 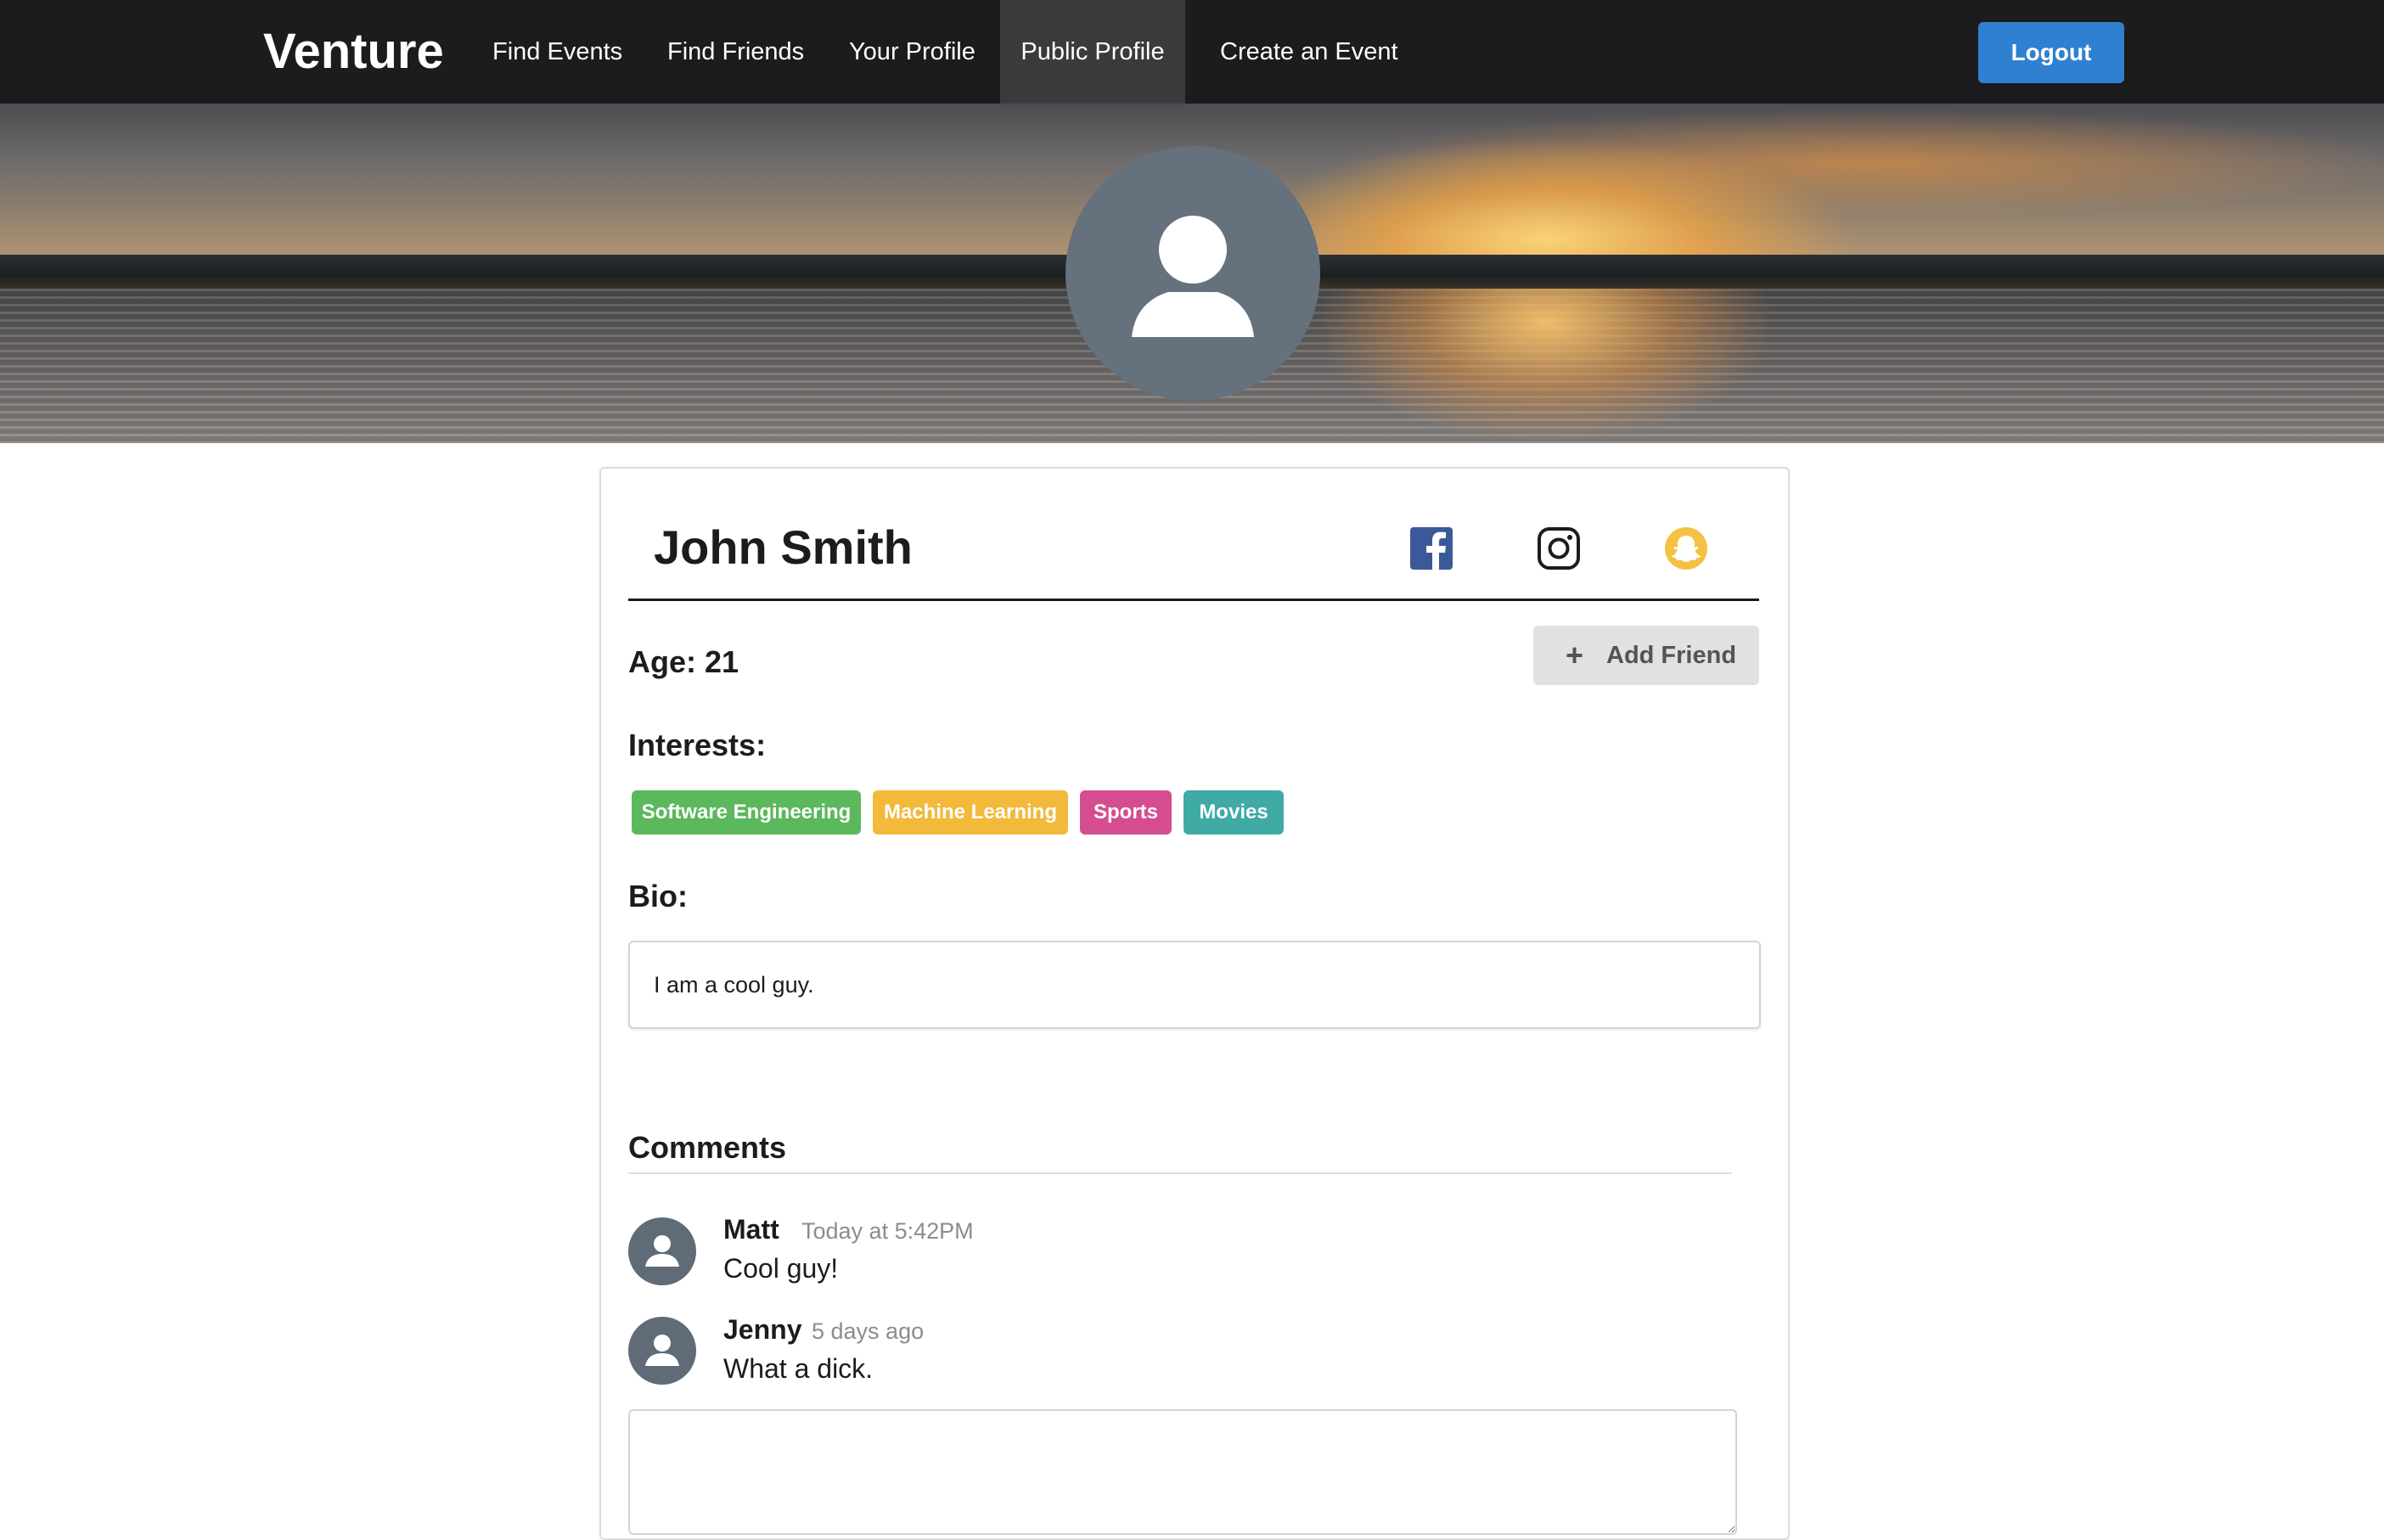 What do you see at coordinates (1093, 52) in the screenshot?
I see `nav-public-profile: Public Profile` at bounding box center [1093, 52].